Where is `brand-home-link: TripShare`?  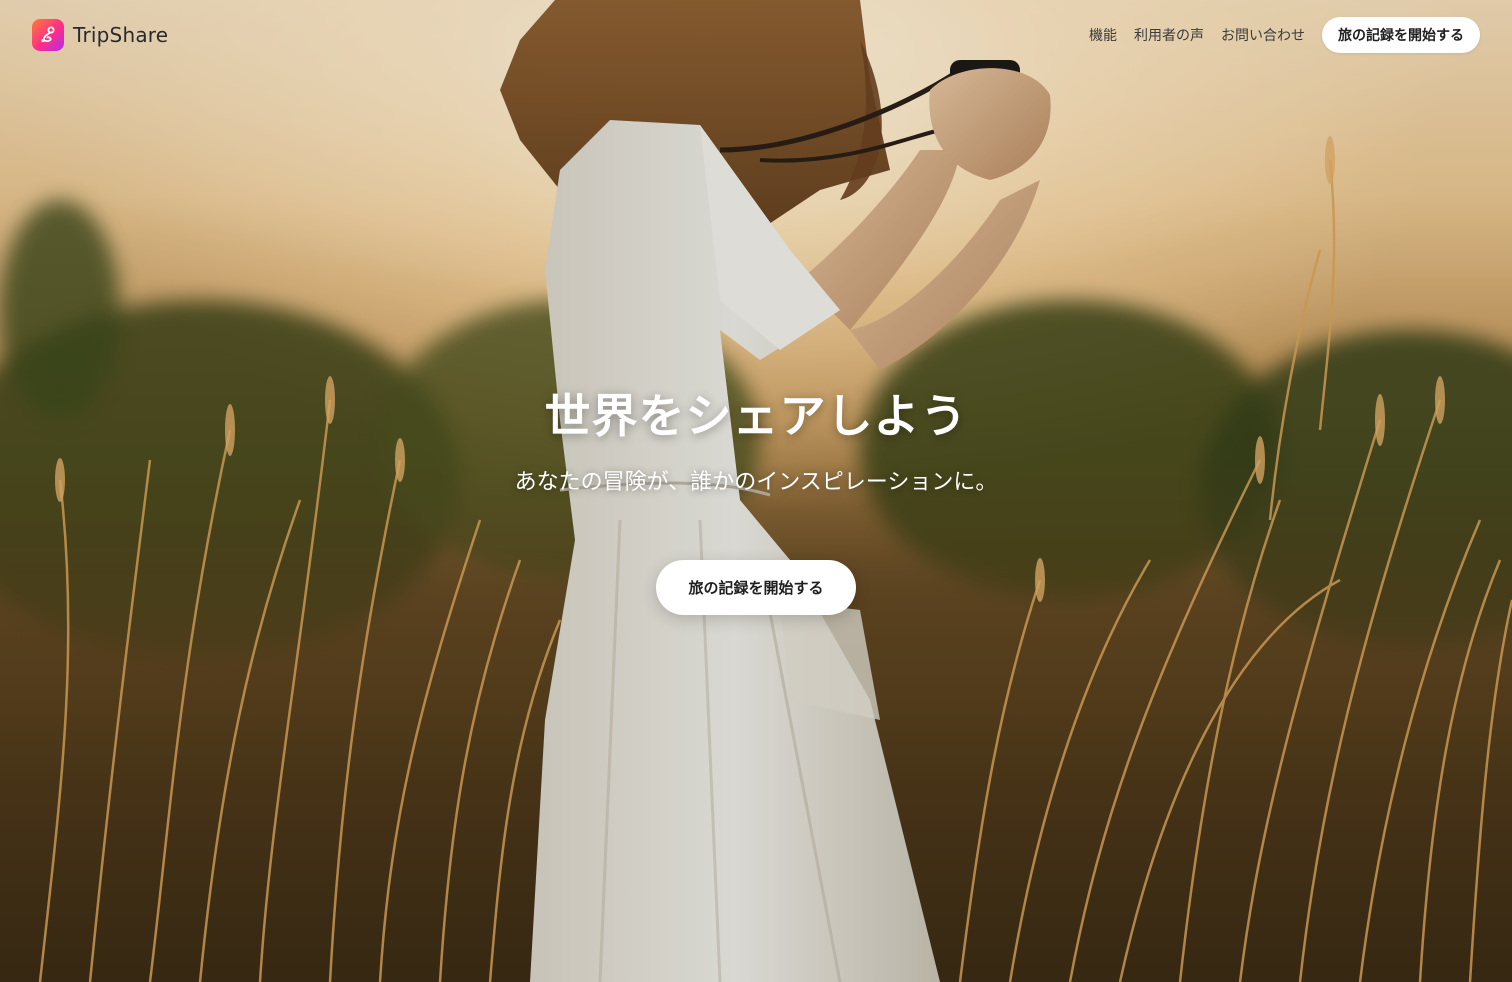 brand-home-link: TripShare is located at coordinates (100, 35).